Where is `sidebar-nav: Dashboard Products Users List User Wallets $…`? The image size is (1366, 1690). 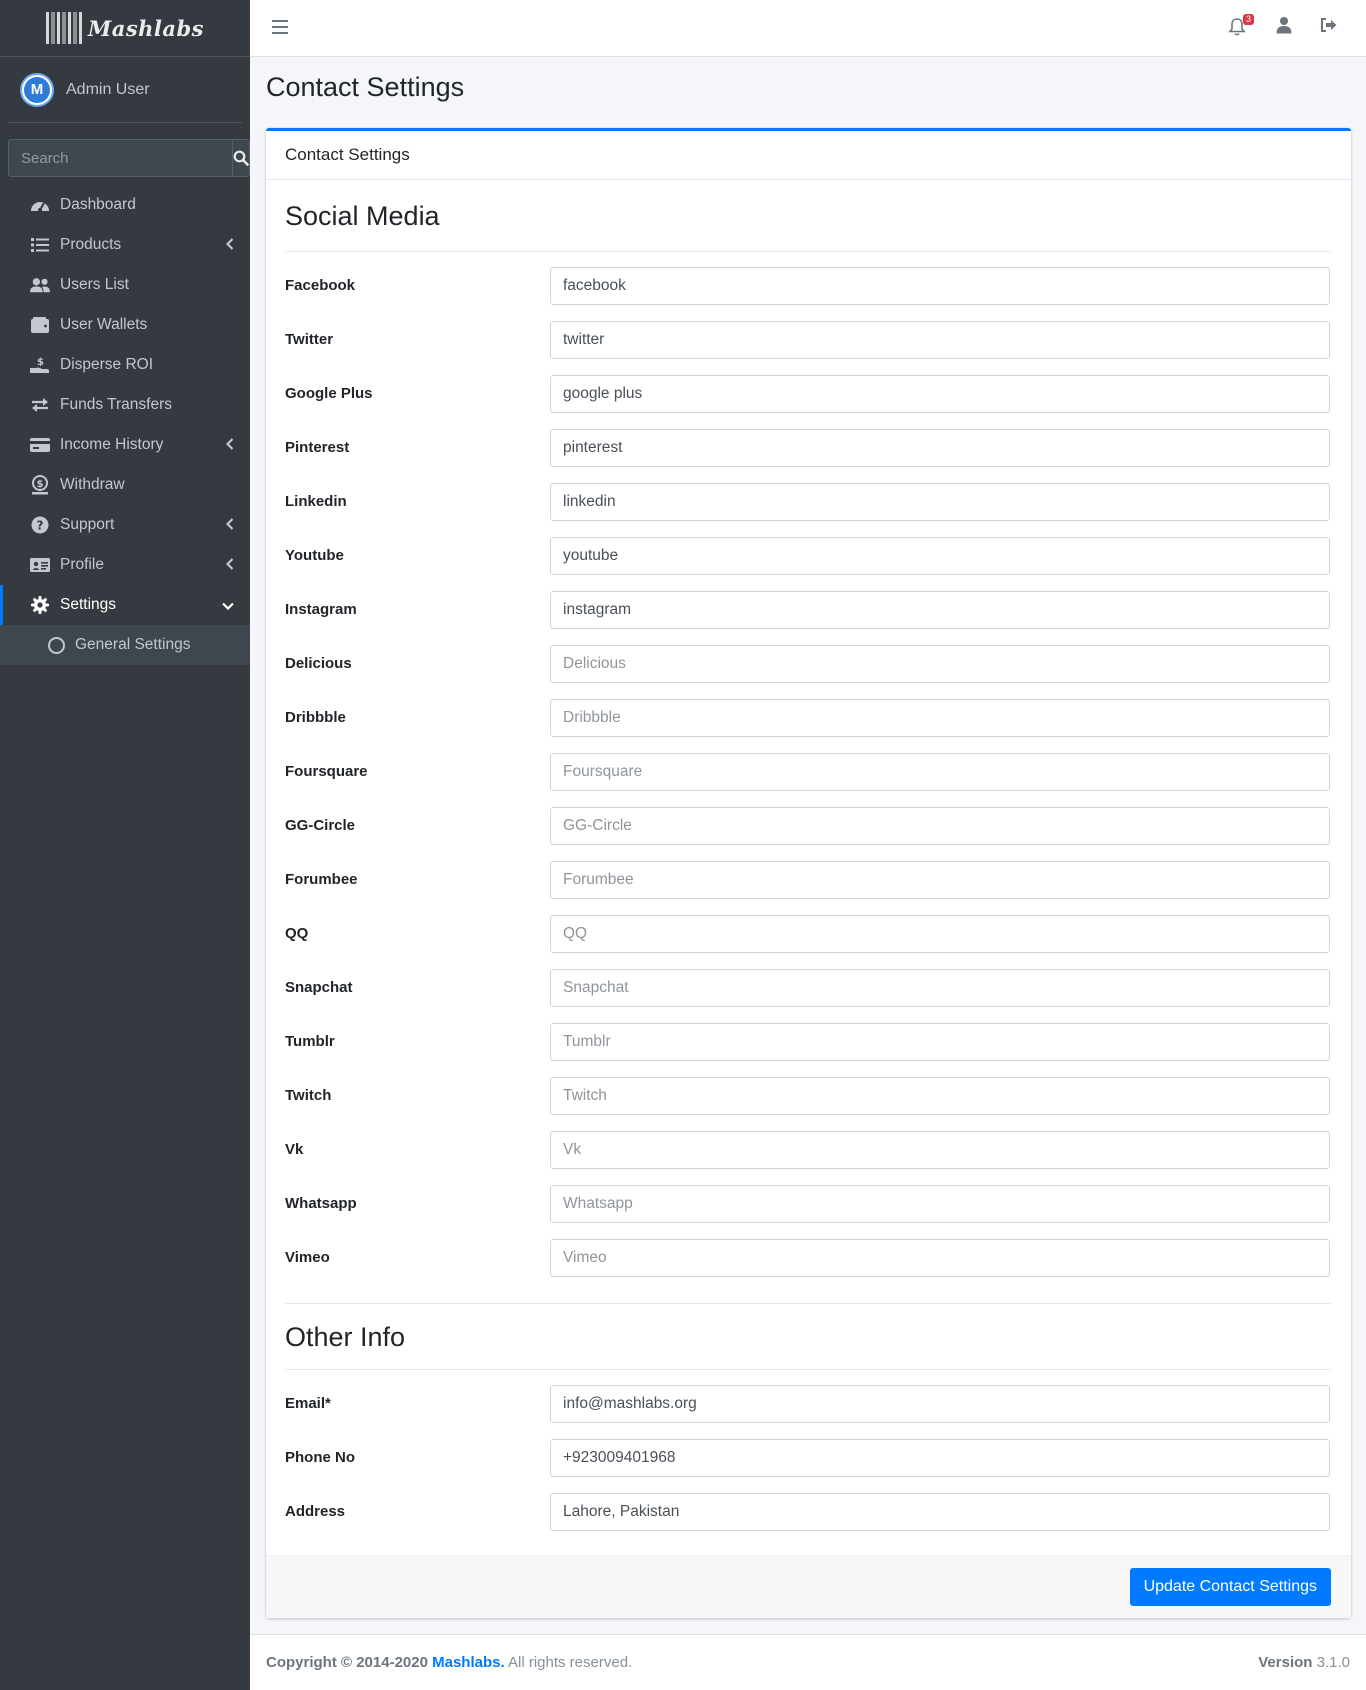 sidebar-nav: Dashboard Products Users List User Wallets $… is located at coordinates (125, 425).